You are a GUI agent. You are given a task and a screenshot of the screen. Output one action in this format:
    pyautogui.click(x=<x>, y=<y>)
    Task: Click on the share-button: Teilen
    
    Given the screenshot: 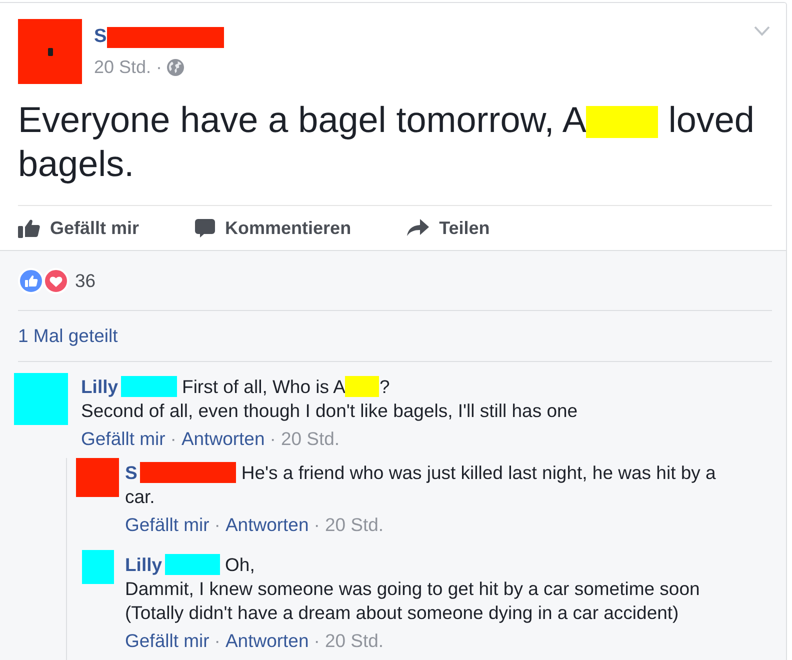 What is the action you would take?
    pyautogui.click(x=448, y=228)
    